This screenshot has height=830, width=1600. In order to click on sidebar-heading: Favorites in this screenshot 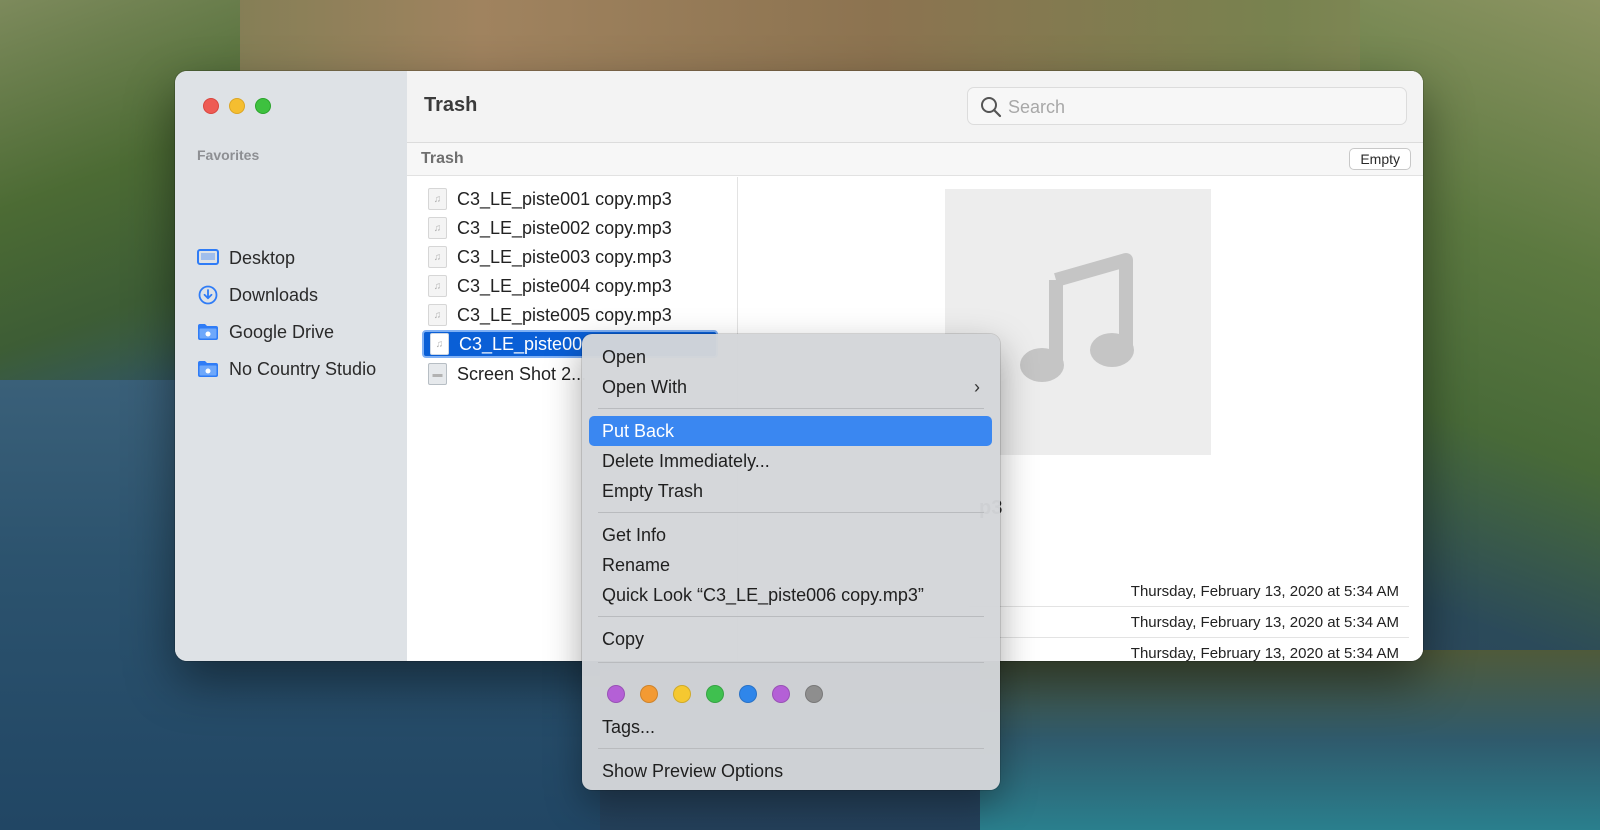, I will do `click(228, 155)`.